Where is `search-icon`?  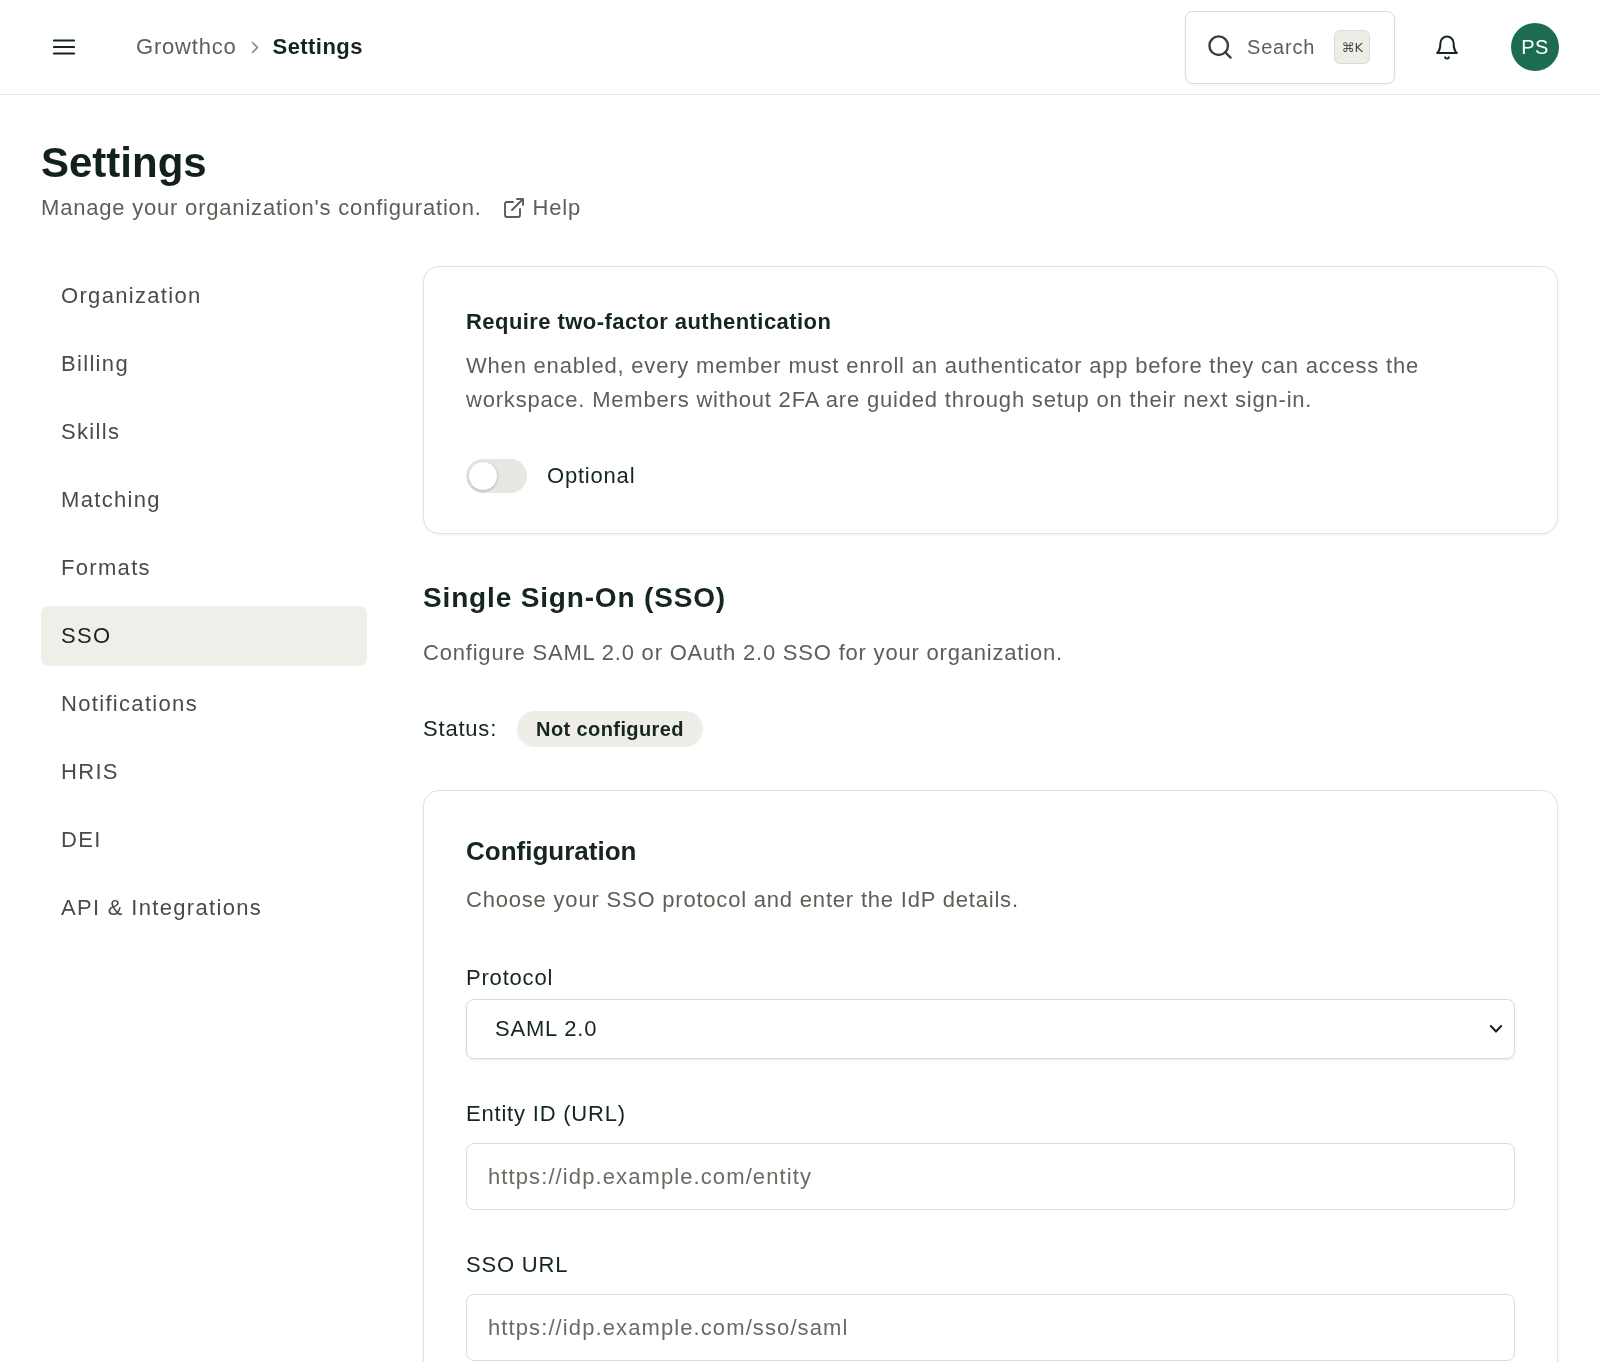 search-icon is located at coordinates (1220, 47).